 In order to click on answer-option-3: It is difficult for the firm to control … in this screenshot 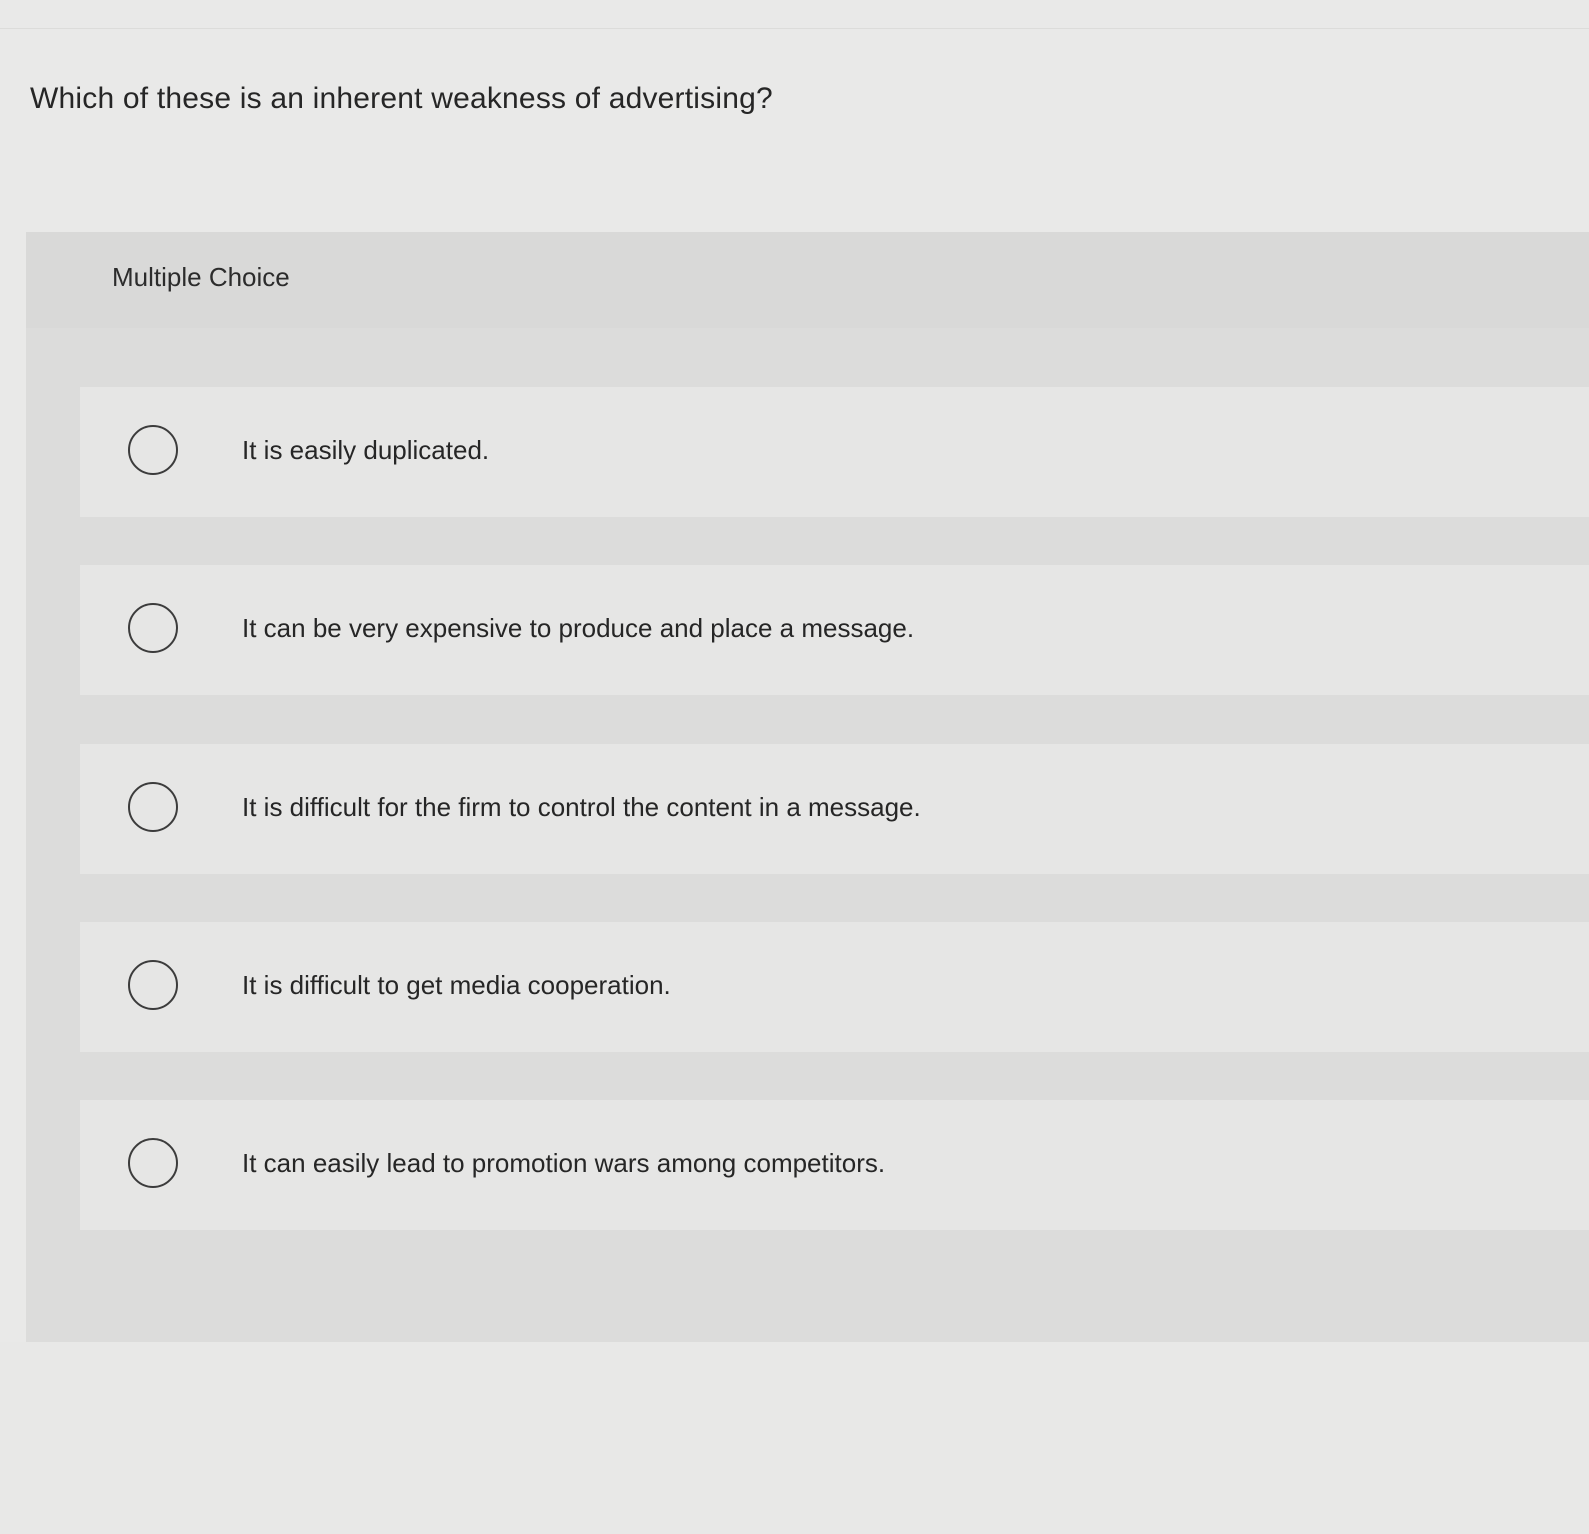, I will do `click(834, 809)`.